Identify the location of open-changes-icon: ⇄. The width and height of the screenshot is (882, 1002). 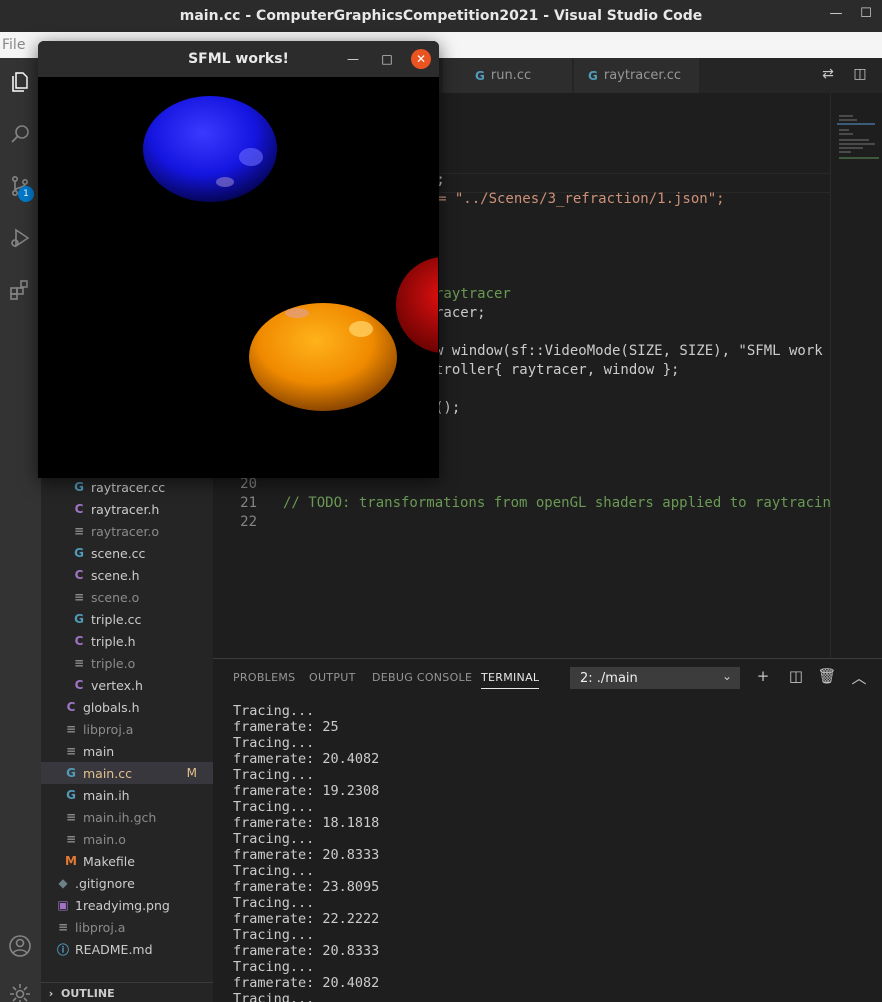
(828, 76).